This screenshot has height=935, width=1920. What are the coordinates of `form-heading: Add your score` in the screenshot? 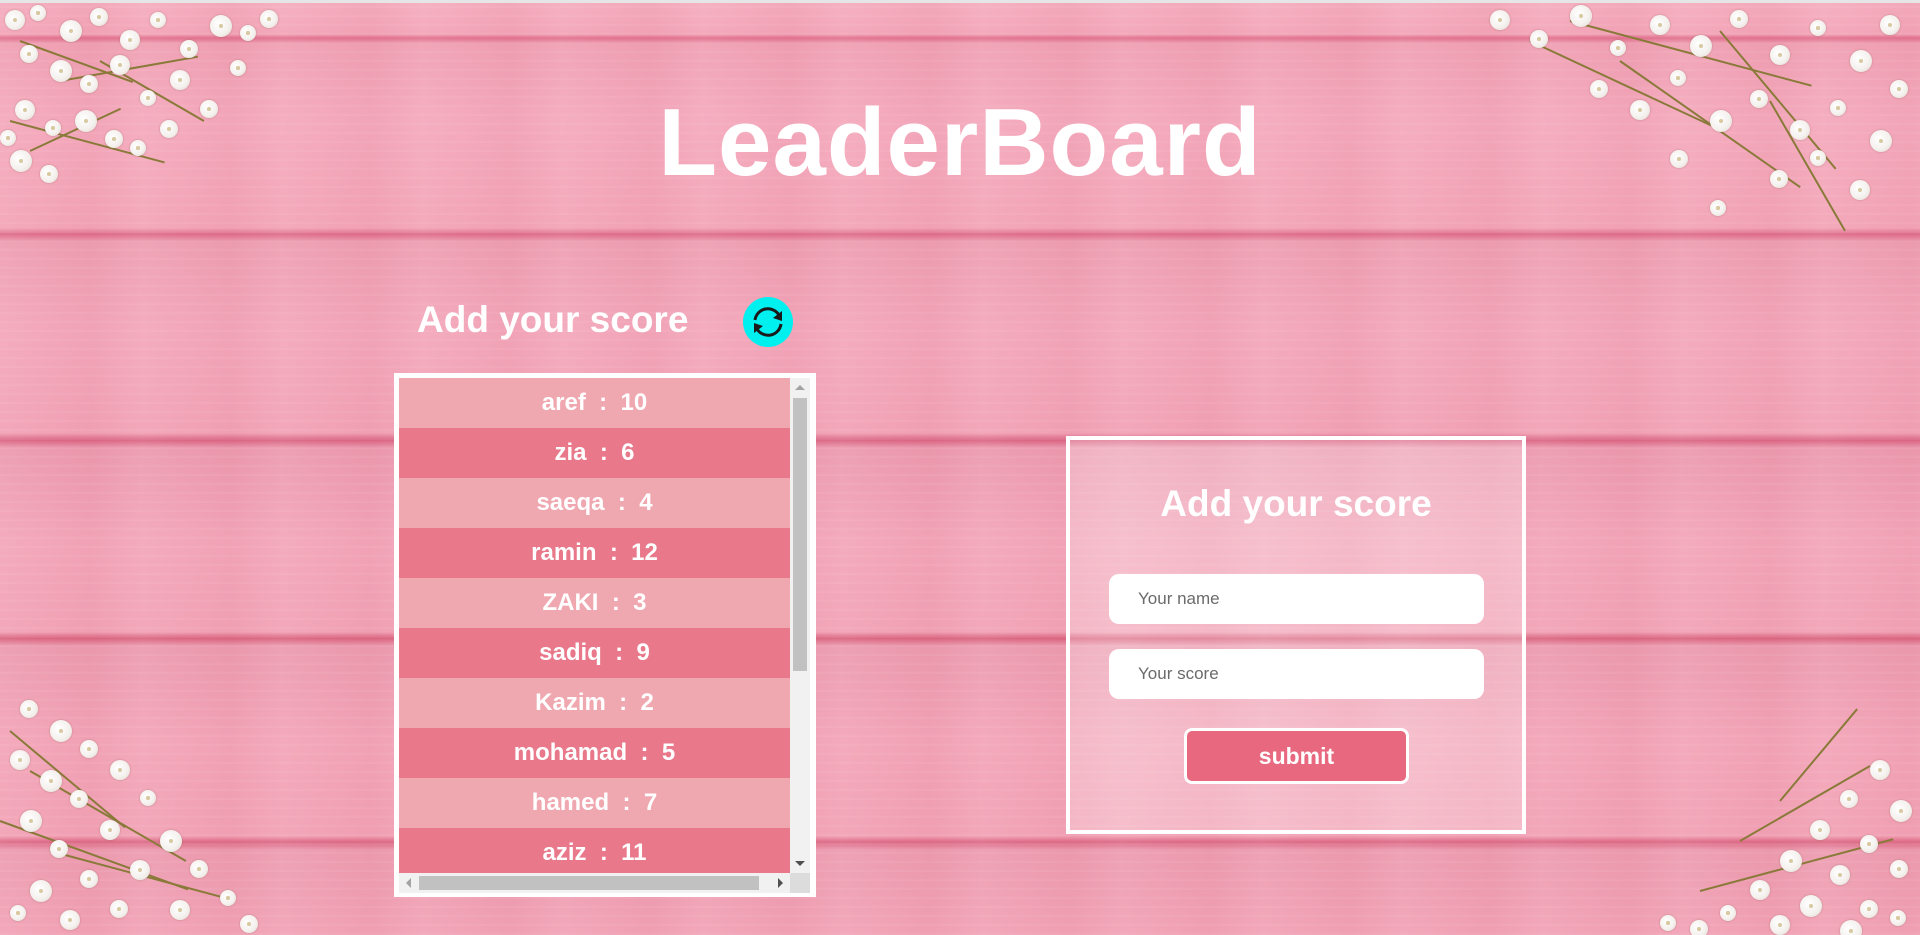 It's located at (1296, 503).